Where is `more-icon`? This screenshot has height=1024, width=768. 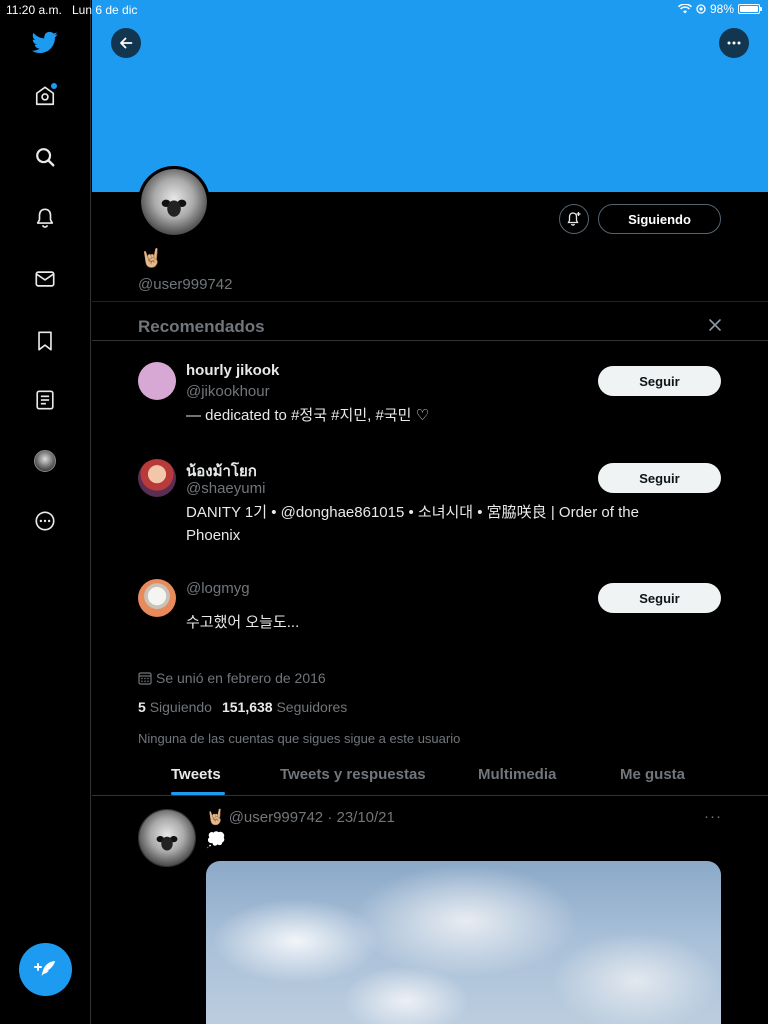
more-icon is located at coordinates (45, 521).